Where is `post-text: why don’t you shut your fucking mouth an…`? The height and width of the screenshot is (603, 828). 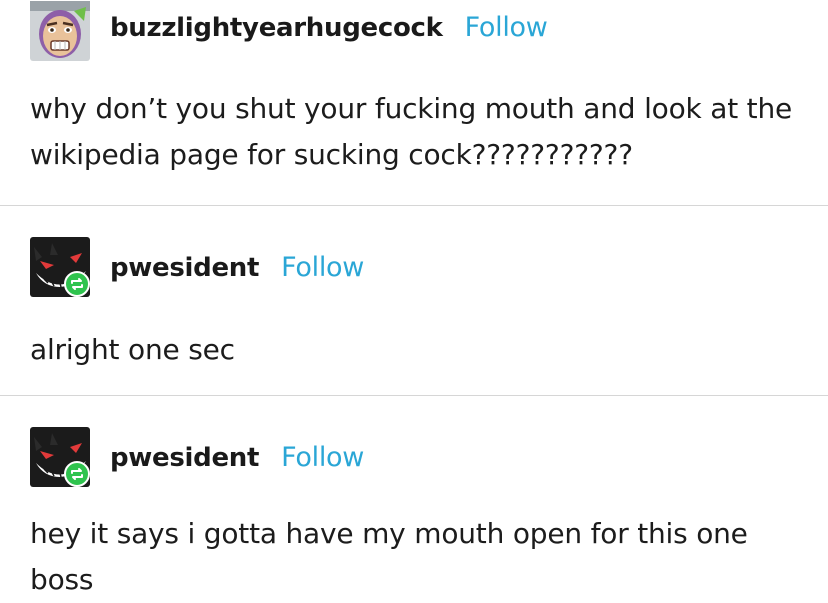 post-text: why don’t you shut your fucking mouth an… is located at coordinates (411, 131).